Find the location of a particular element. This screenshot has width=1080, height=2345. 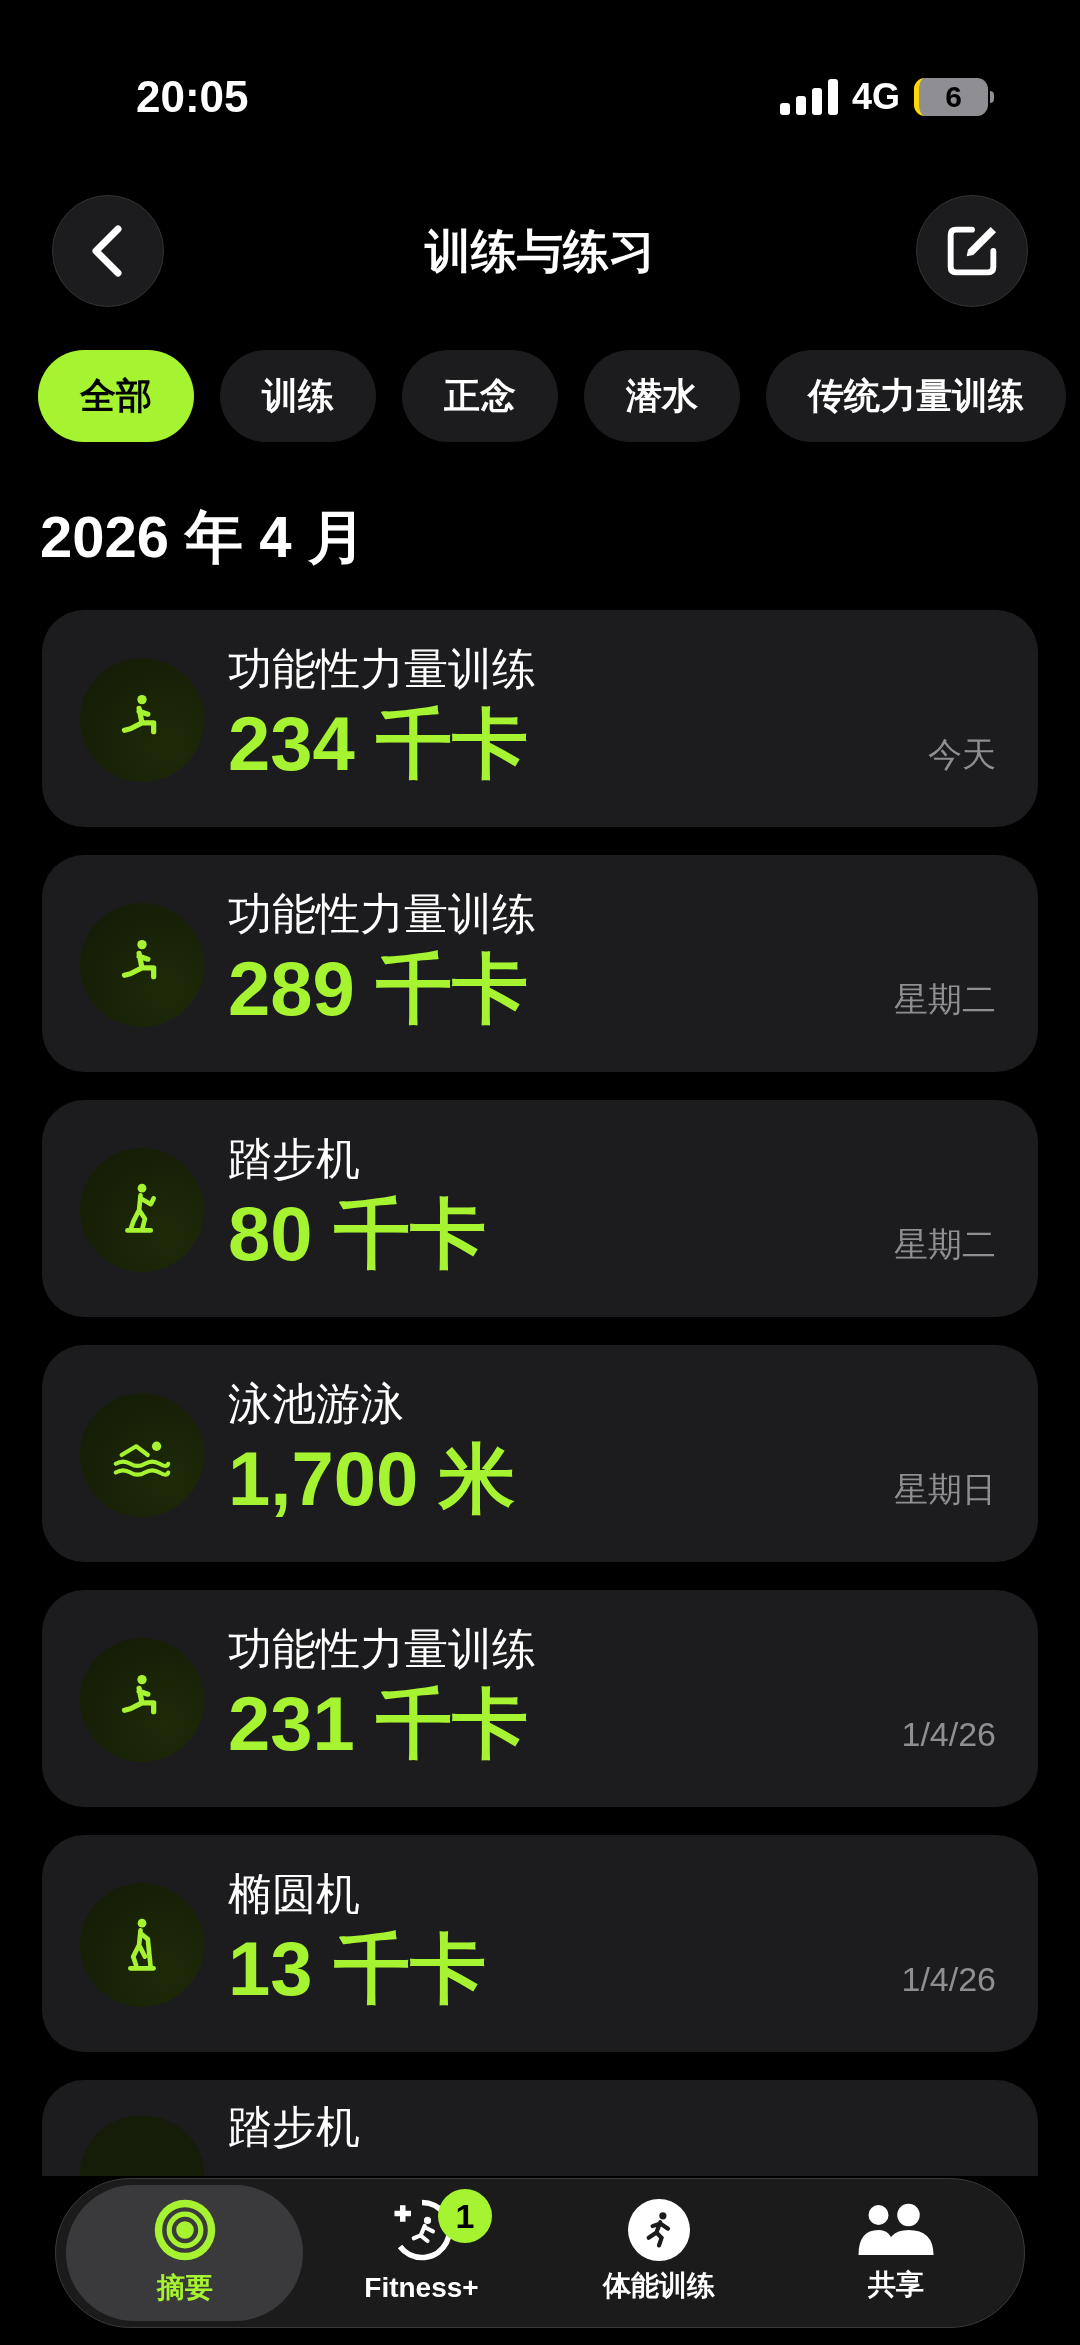

workout-value: 80 千卡 is located at coordinates (357, 1234).